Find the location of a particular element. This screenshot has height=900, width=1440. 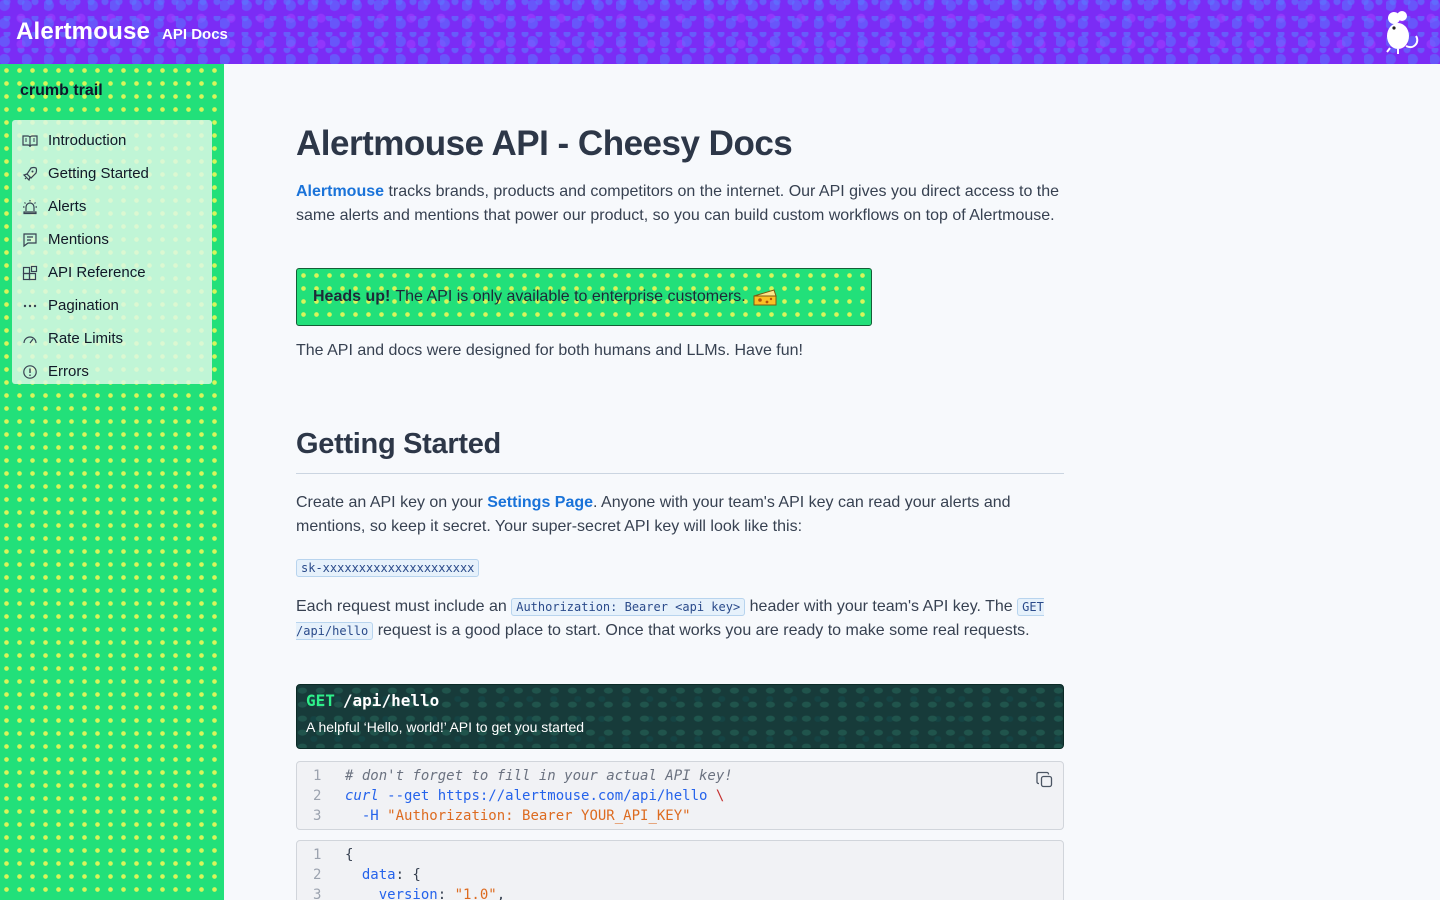

copy-icon is located at coordinates (1045, 780).